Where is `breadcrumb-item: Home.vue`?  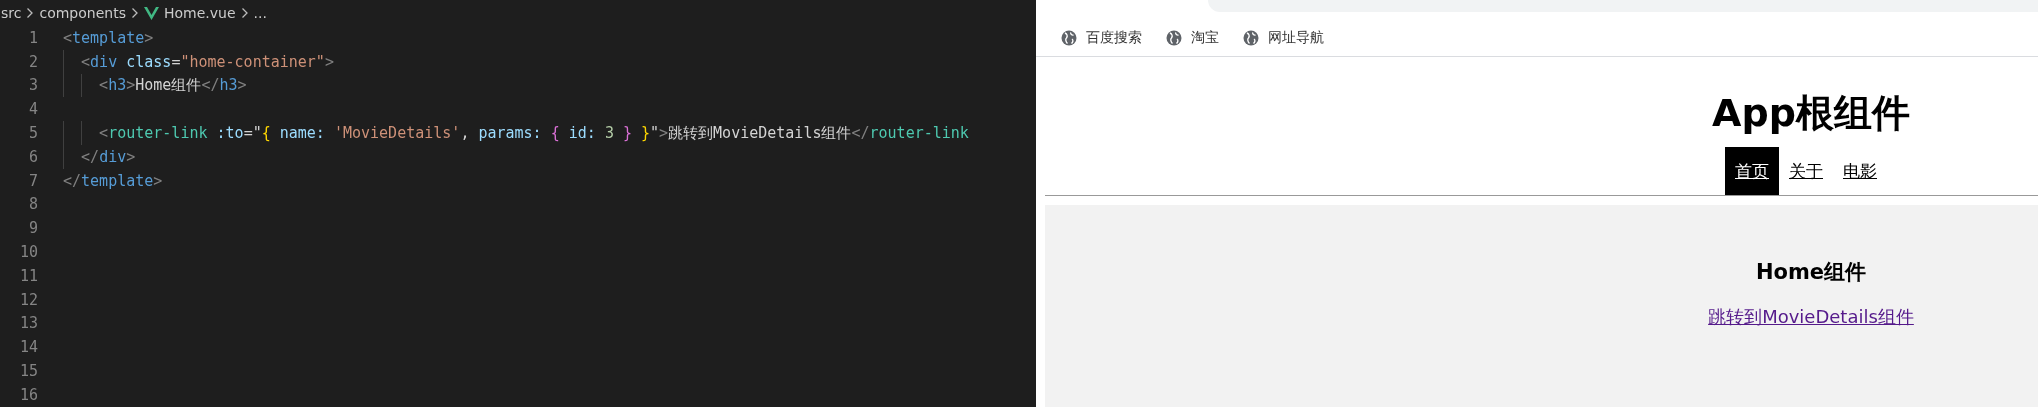
breadcrumb-item: Home.vue is located at coordinates (199, 13).